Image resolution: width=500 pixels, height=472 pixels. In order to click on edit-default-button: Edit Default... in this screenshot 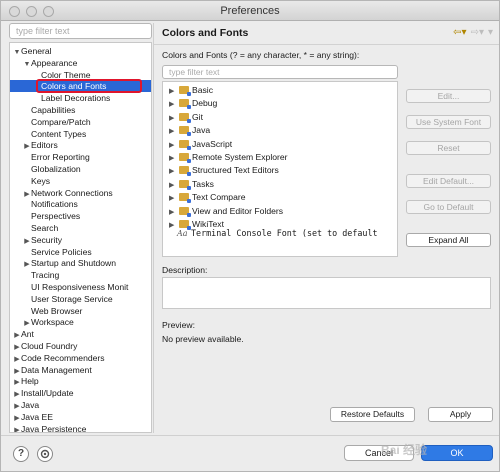, I will do `click(448, 181)`.